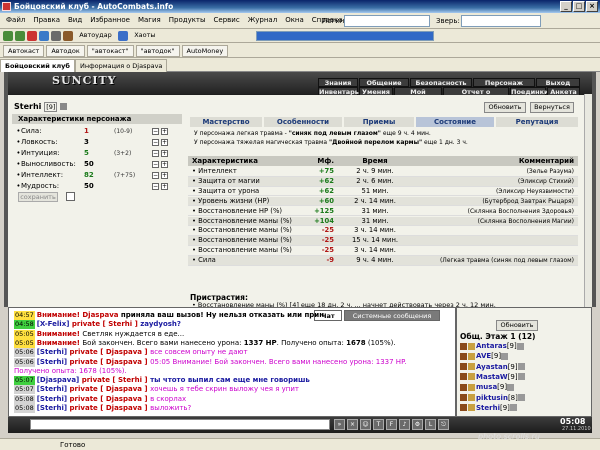 Image resolution: width=600 pixels, height=450 pixels. What do you see at coordinates (303, 122) in the screenshot?
I see `tab-features: Особенности` at bounding box center [303, 122].